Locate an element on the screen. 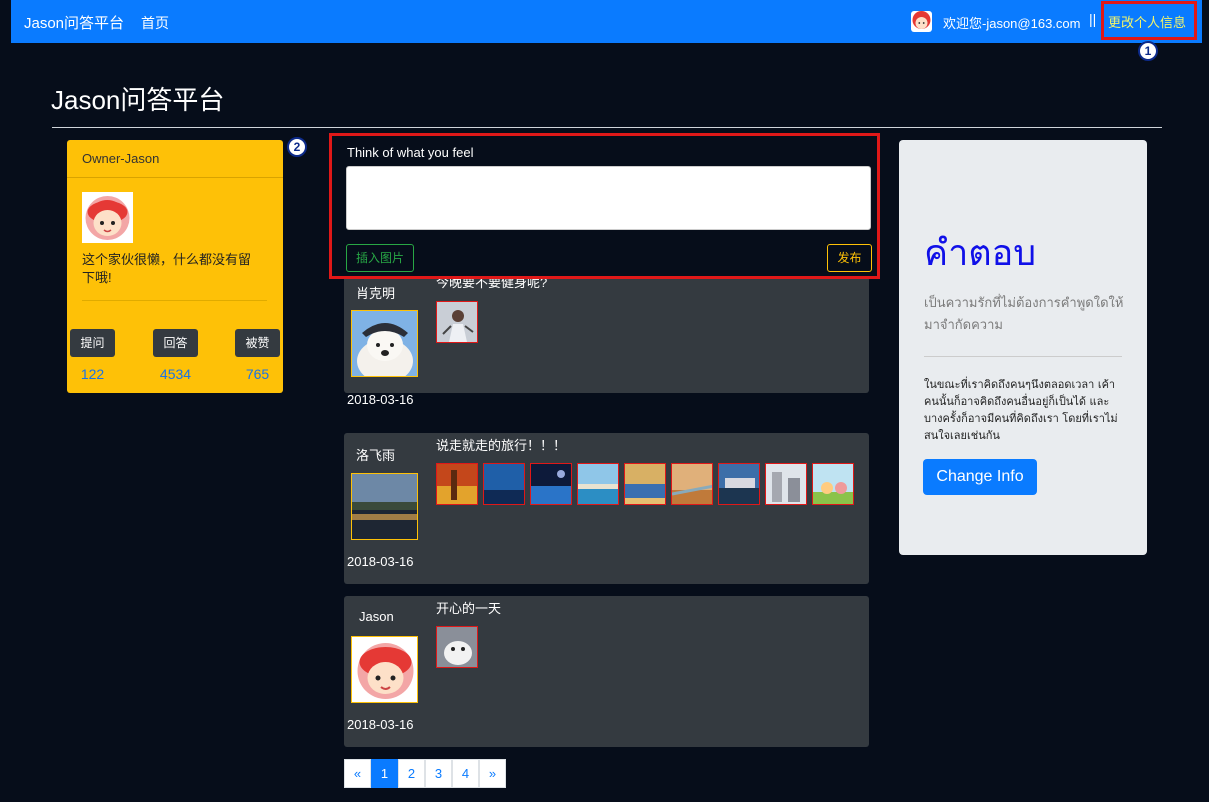 The height and width of the screenshot is (802, 1209). header-divider is located at coordinates (607, 127).